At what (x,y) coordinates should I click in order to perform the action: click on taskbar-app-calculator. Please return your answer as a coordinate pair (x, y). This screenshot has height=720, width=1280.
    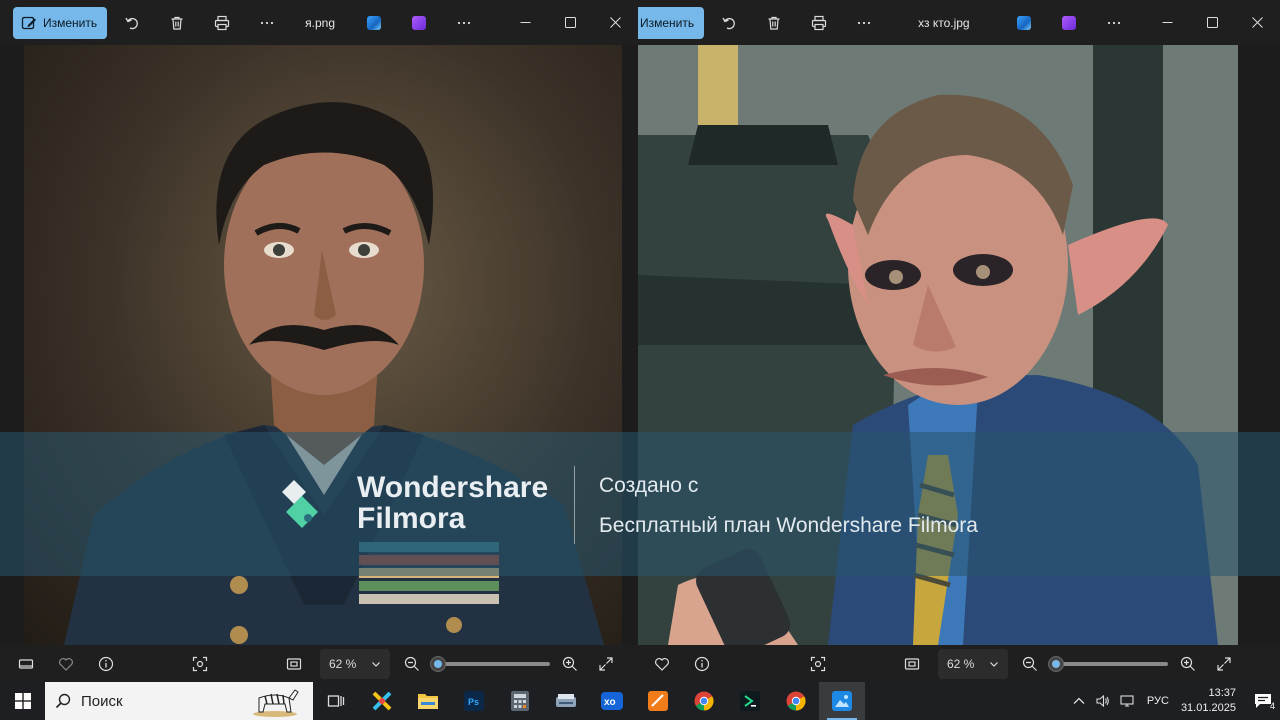
    Looking at the image, I should click on (520, 701).